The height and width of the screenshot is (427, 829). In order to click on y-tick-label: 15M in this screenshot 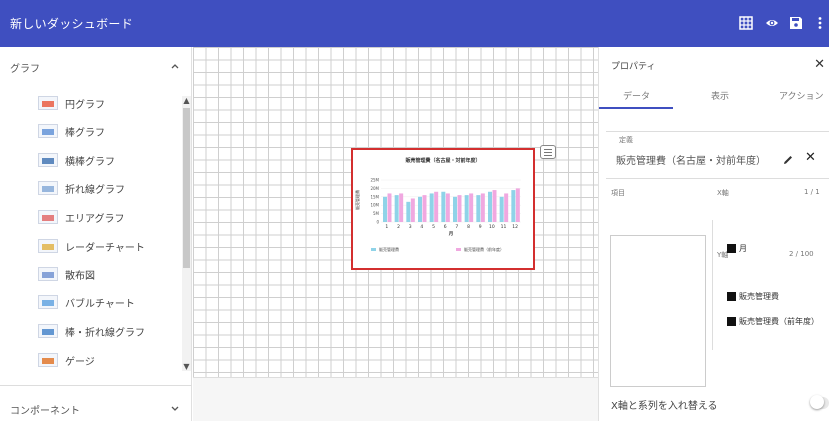, I will do `click(374, 196)`.